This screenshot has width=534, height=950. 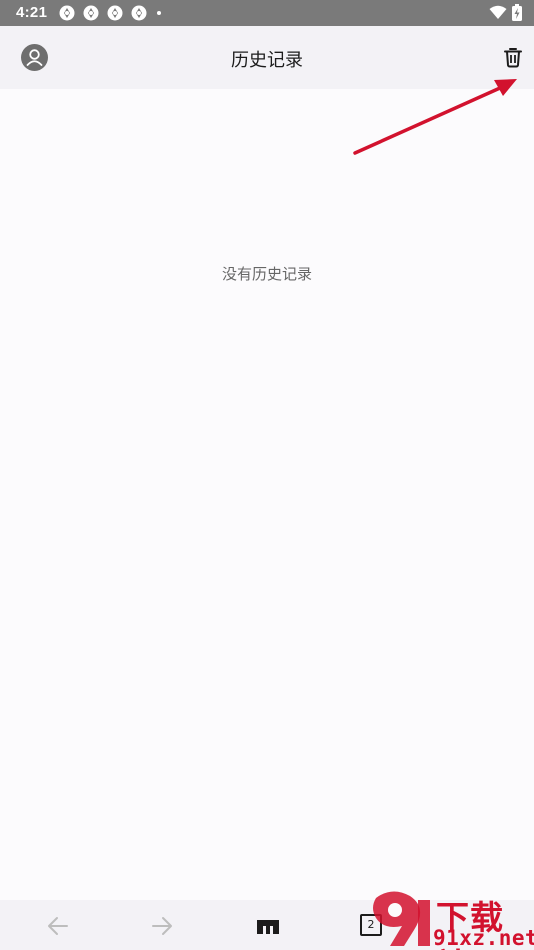 I want to click on more-notifications-dot, so click(x=159, y=13).